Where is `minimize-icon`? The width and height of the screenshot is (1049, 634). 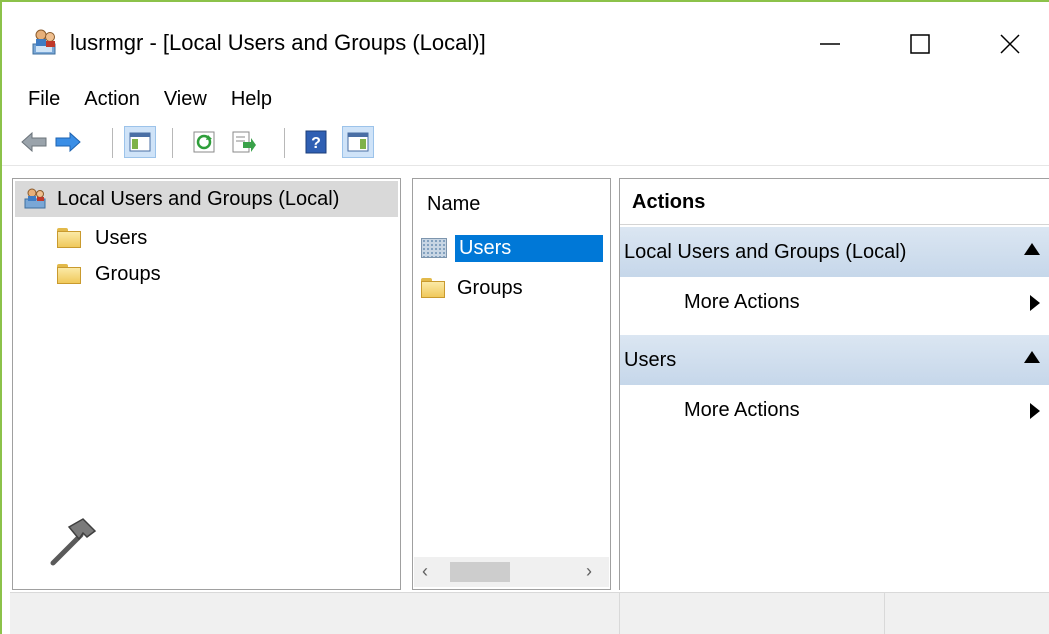
minimize-icon is located at coordinates (830, 44).